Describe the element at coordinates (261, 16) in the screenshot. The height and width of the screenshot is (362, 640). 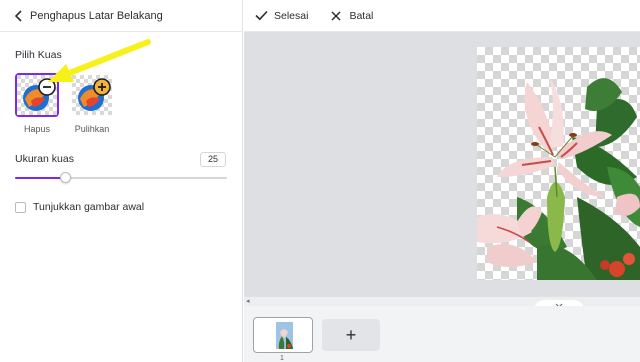
I see `checkmark-icon` at that location.